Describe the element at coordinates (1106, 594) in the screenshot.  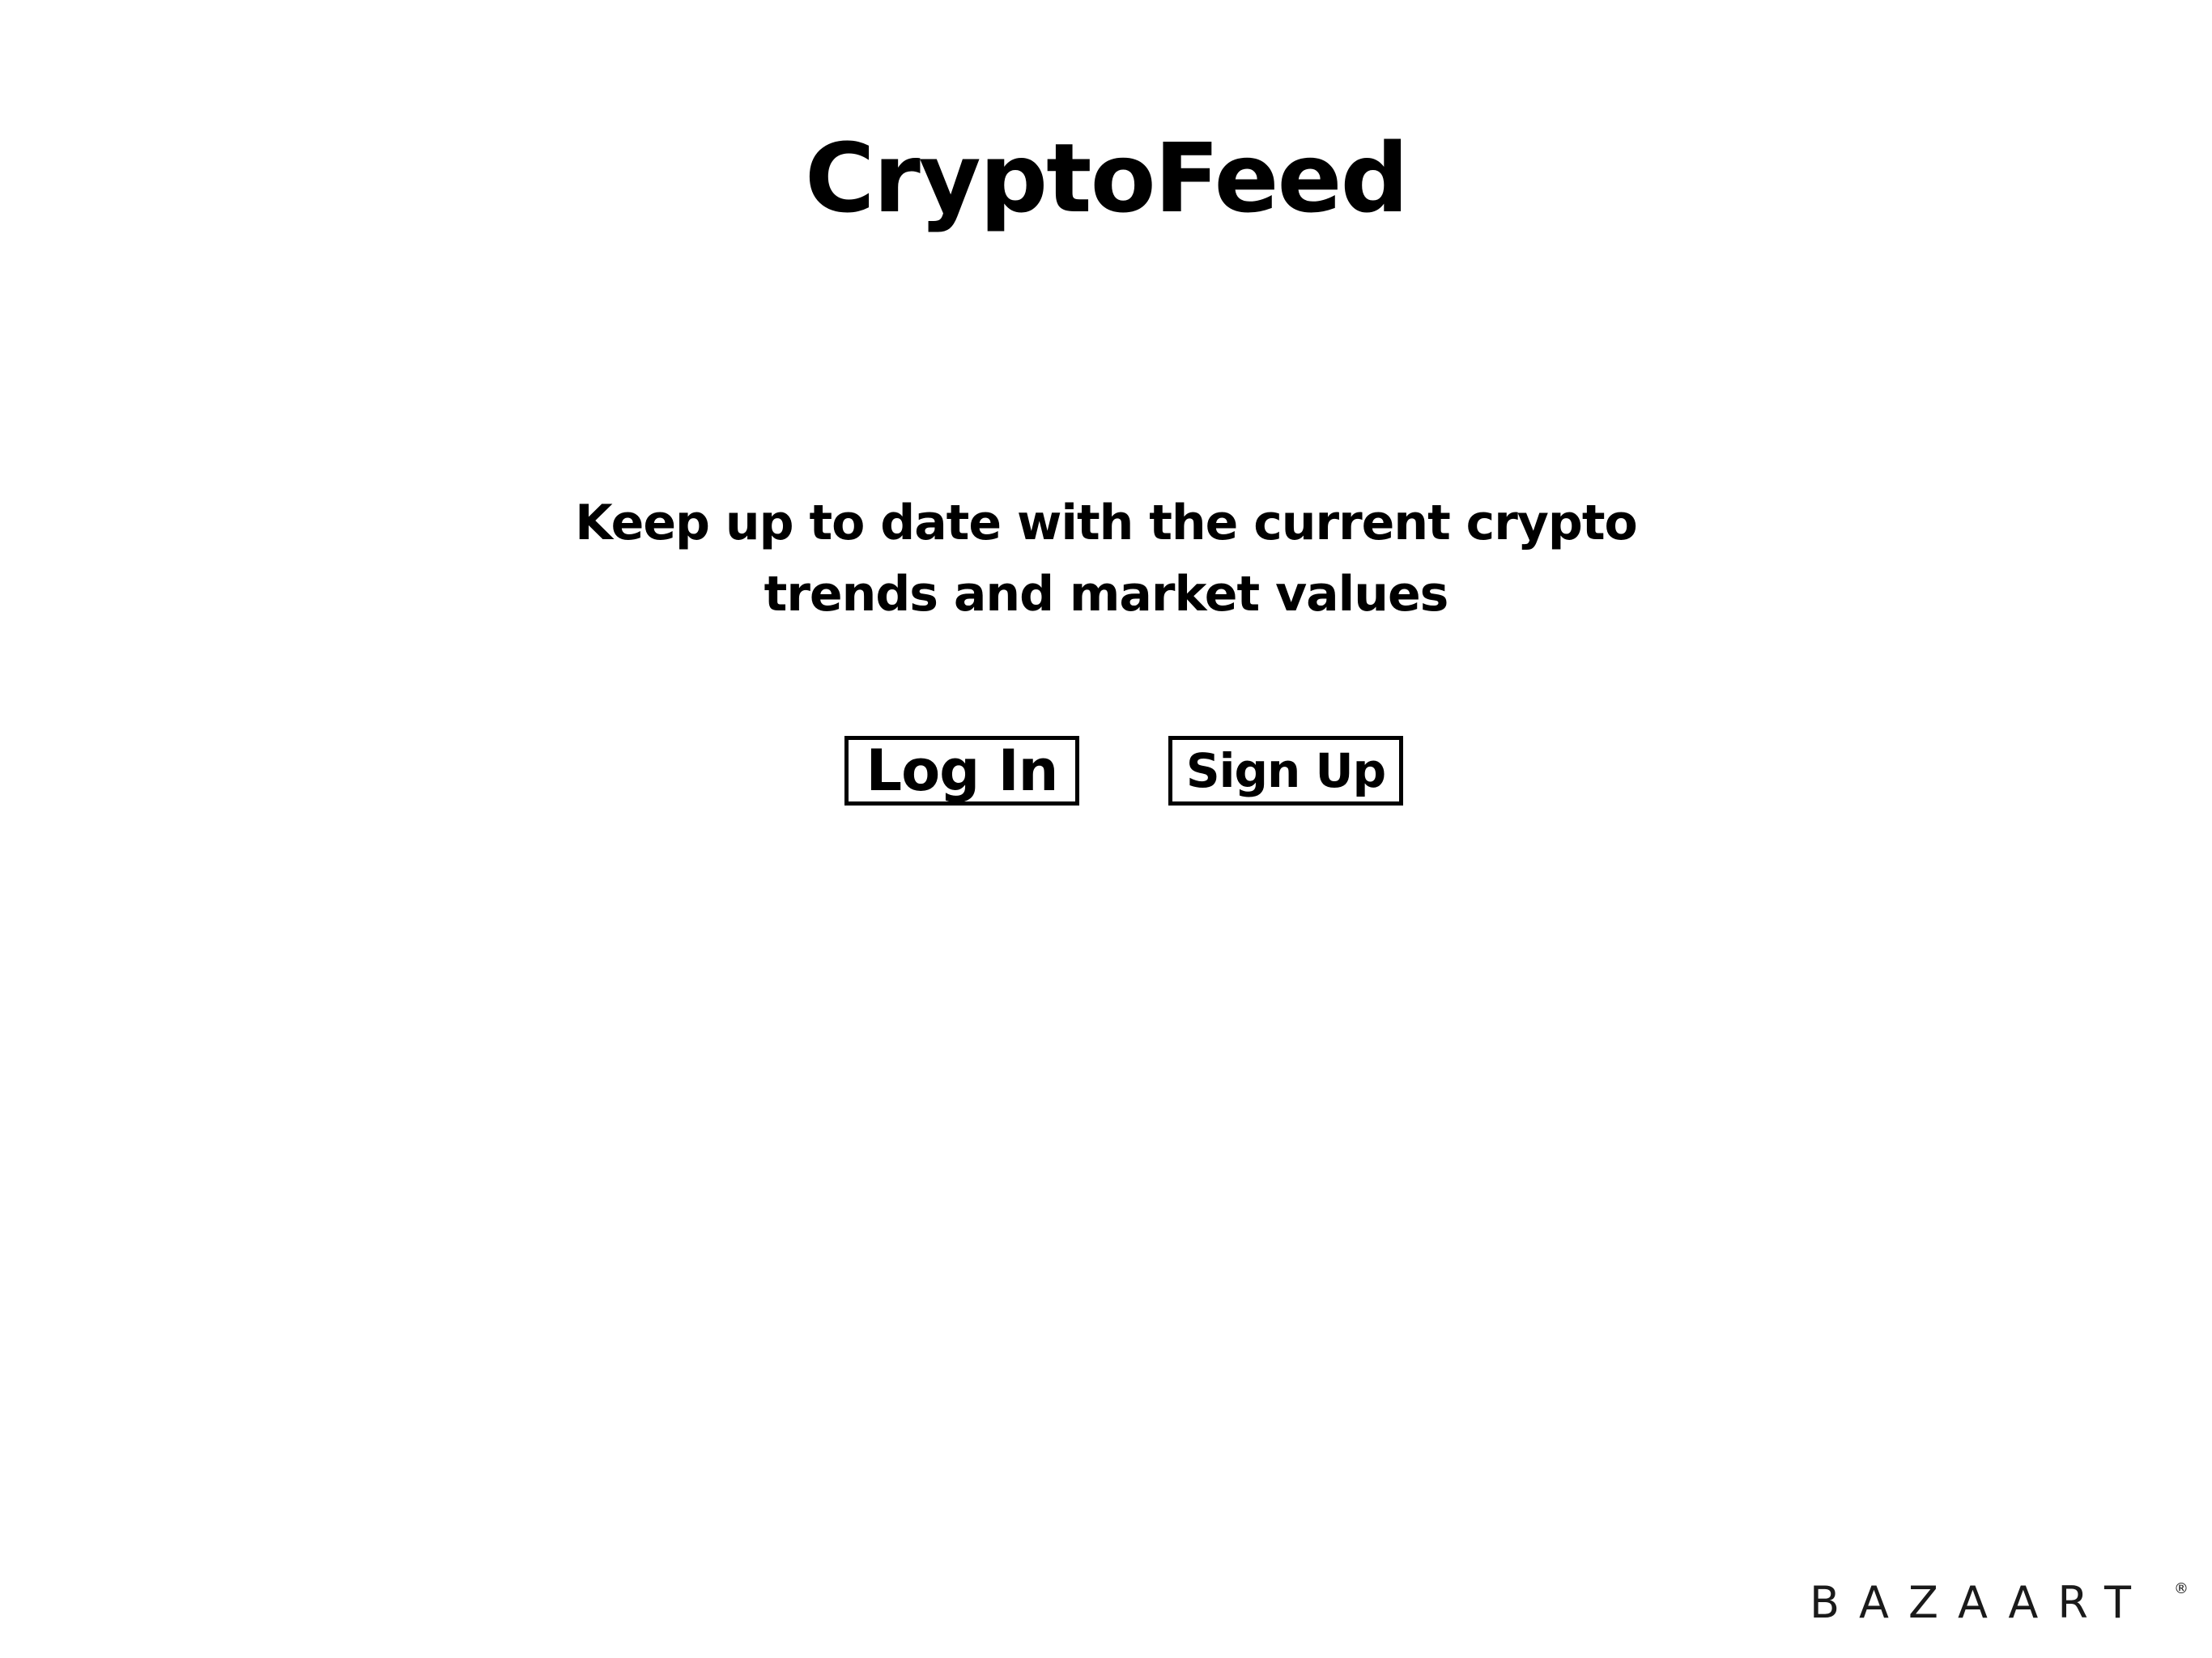
I see `tagline-line-2: trends and market values` at that location.